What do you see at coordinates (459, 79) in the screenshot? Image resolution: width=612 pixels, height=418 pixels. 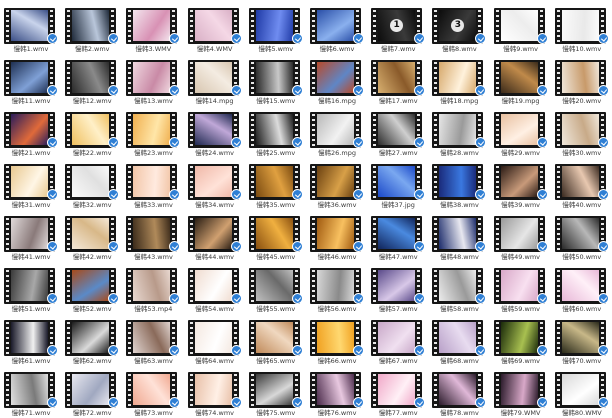 I see `file-item: 慢韩18.mpg` at bounding box center [459, 79].